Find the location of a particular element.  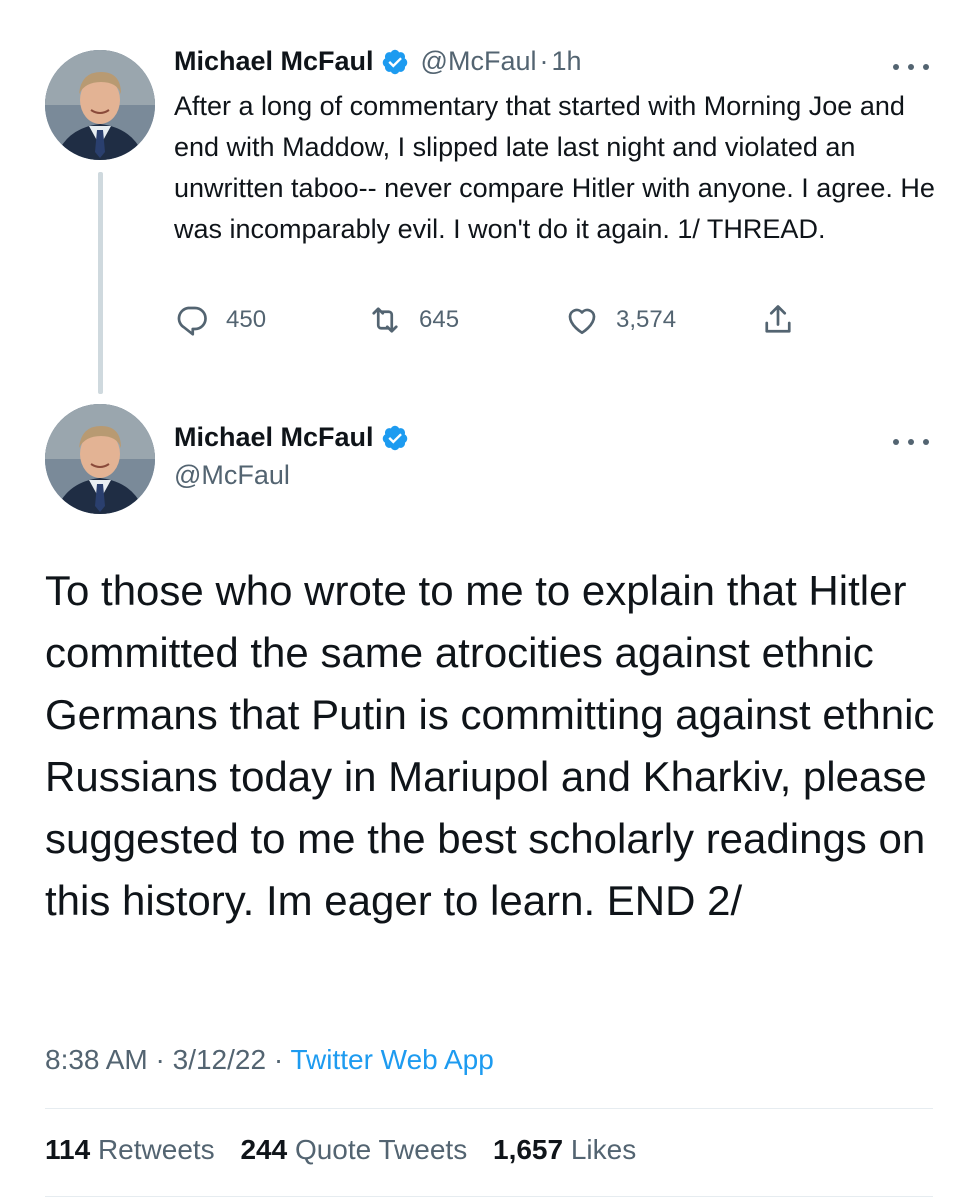

likes-count: 1,657 is located at coordinates (528, 1149).